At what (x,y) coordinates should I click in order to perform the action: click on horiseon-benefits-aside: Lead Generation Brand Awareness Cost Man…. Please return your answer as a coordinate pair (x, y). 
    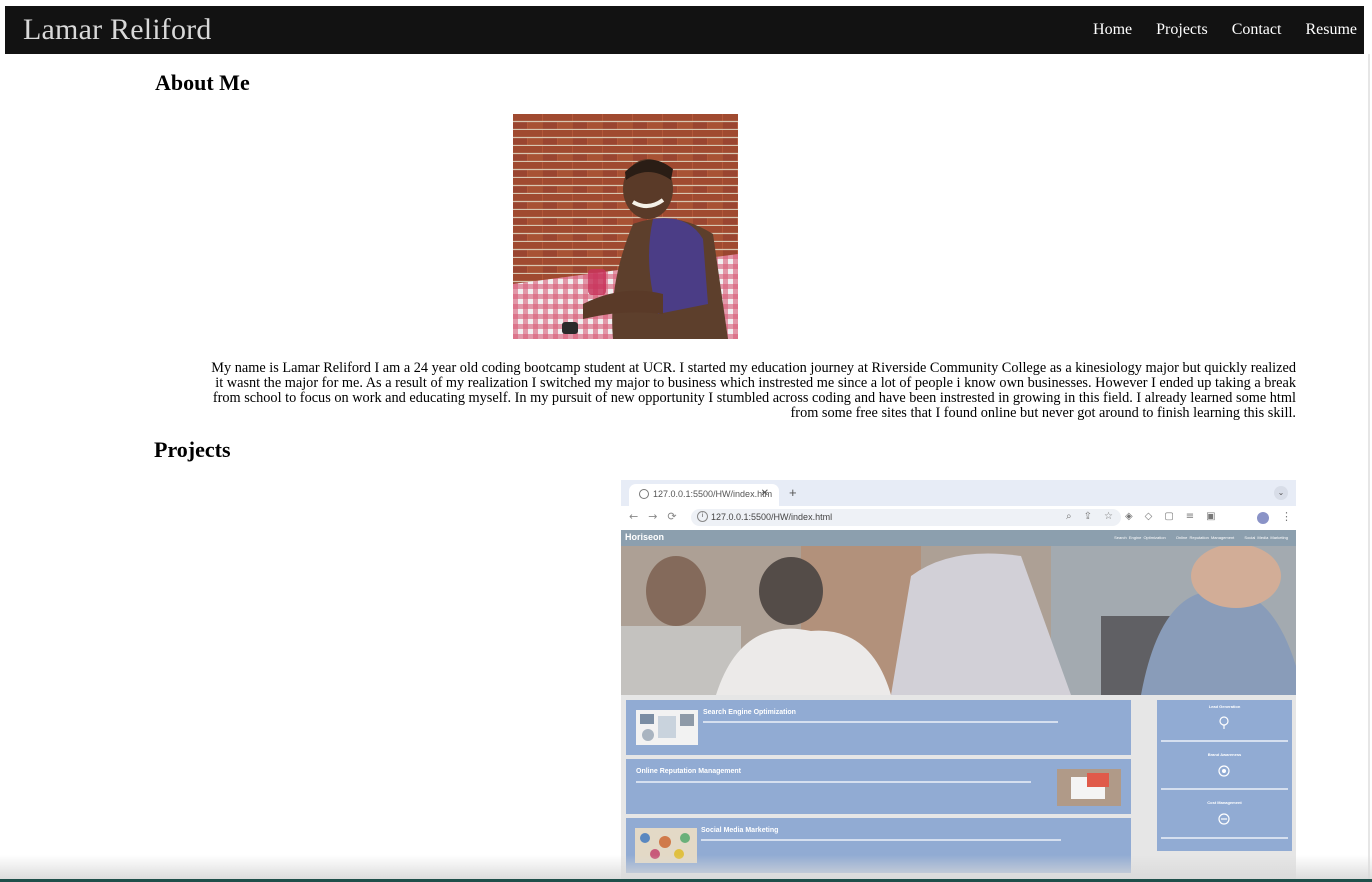
    Looking at the image, I should click on (1224, 775).